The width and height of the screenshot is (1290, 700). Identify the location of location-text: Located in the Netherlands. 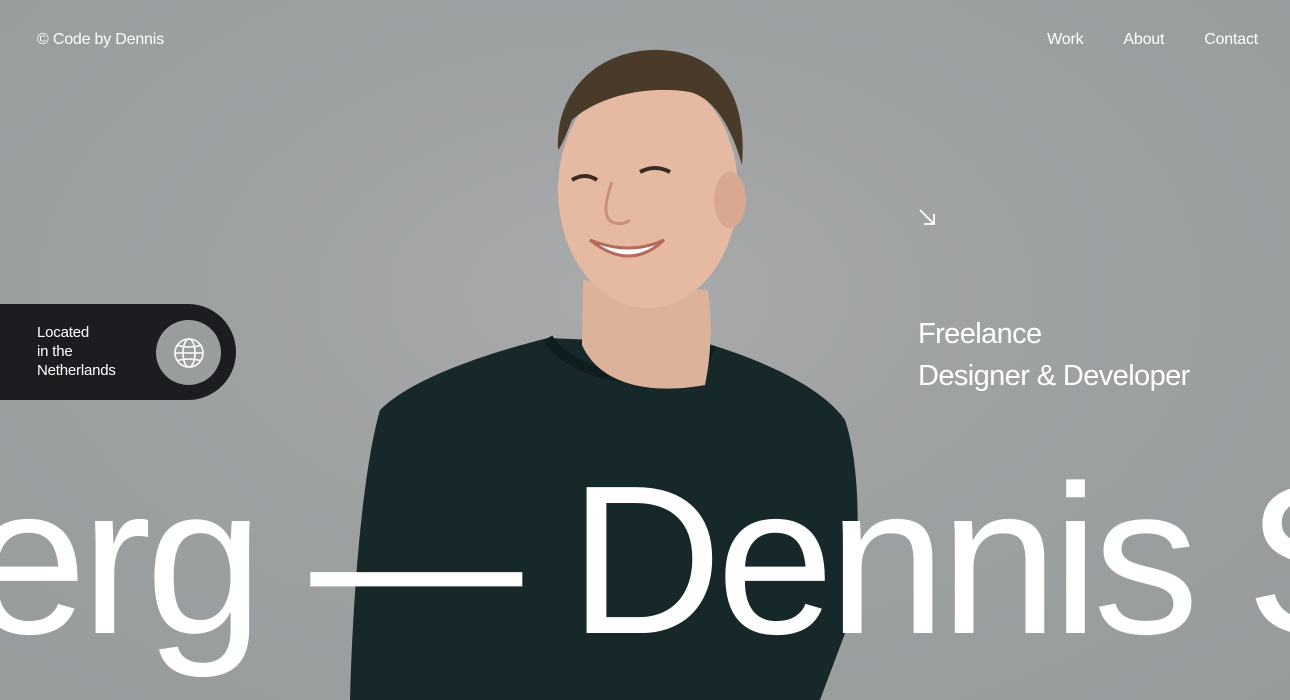
(92, 351).